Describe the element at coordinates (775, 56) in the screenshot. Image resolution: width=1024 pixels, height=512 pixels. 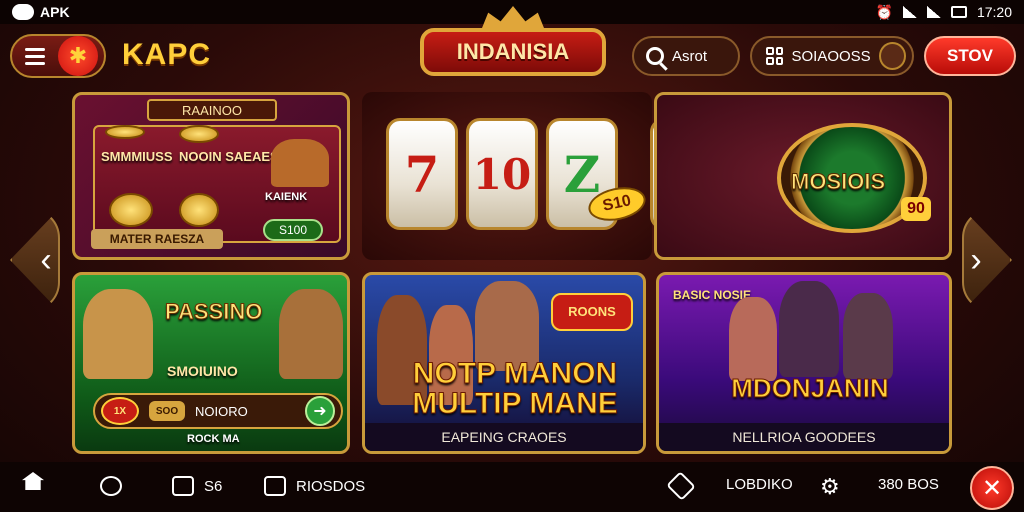
I see `grid-icon` at that location.